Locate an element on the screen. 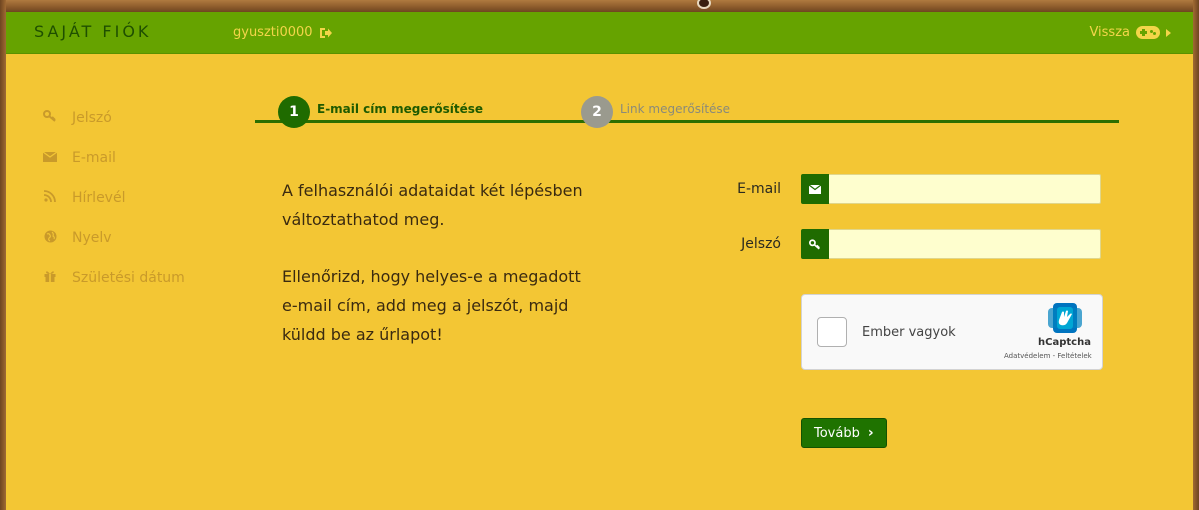 The height and width of the screenshot is (510, 1199). user-link: gyuszti0000 is located at coordinates (283, 32).